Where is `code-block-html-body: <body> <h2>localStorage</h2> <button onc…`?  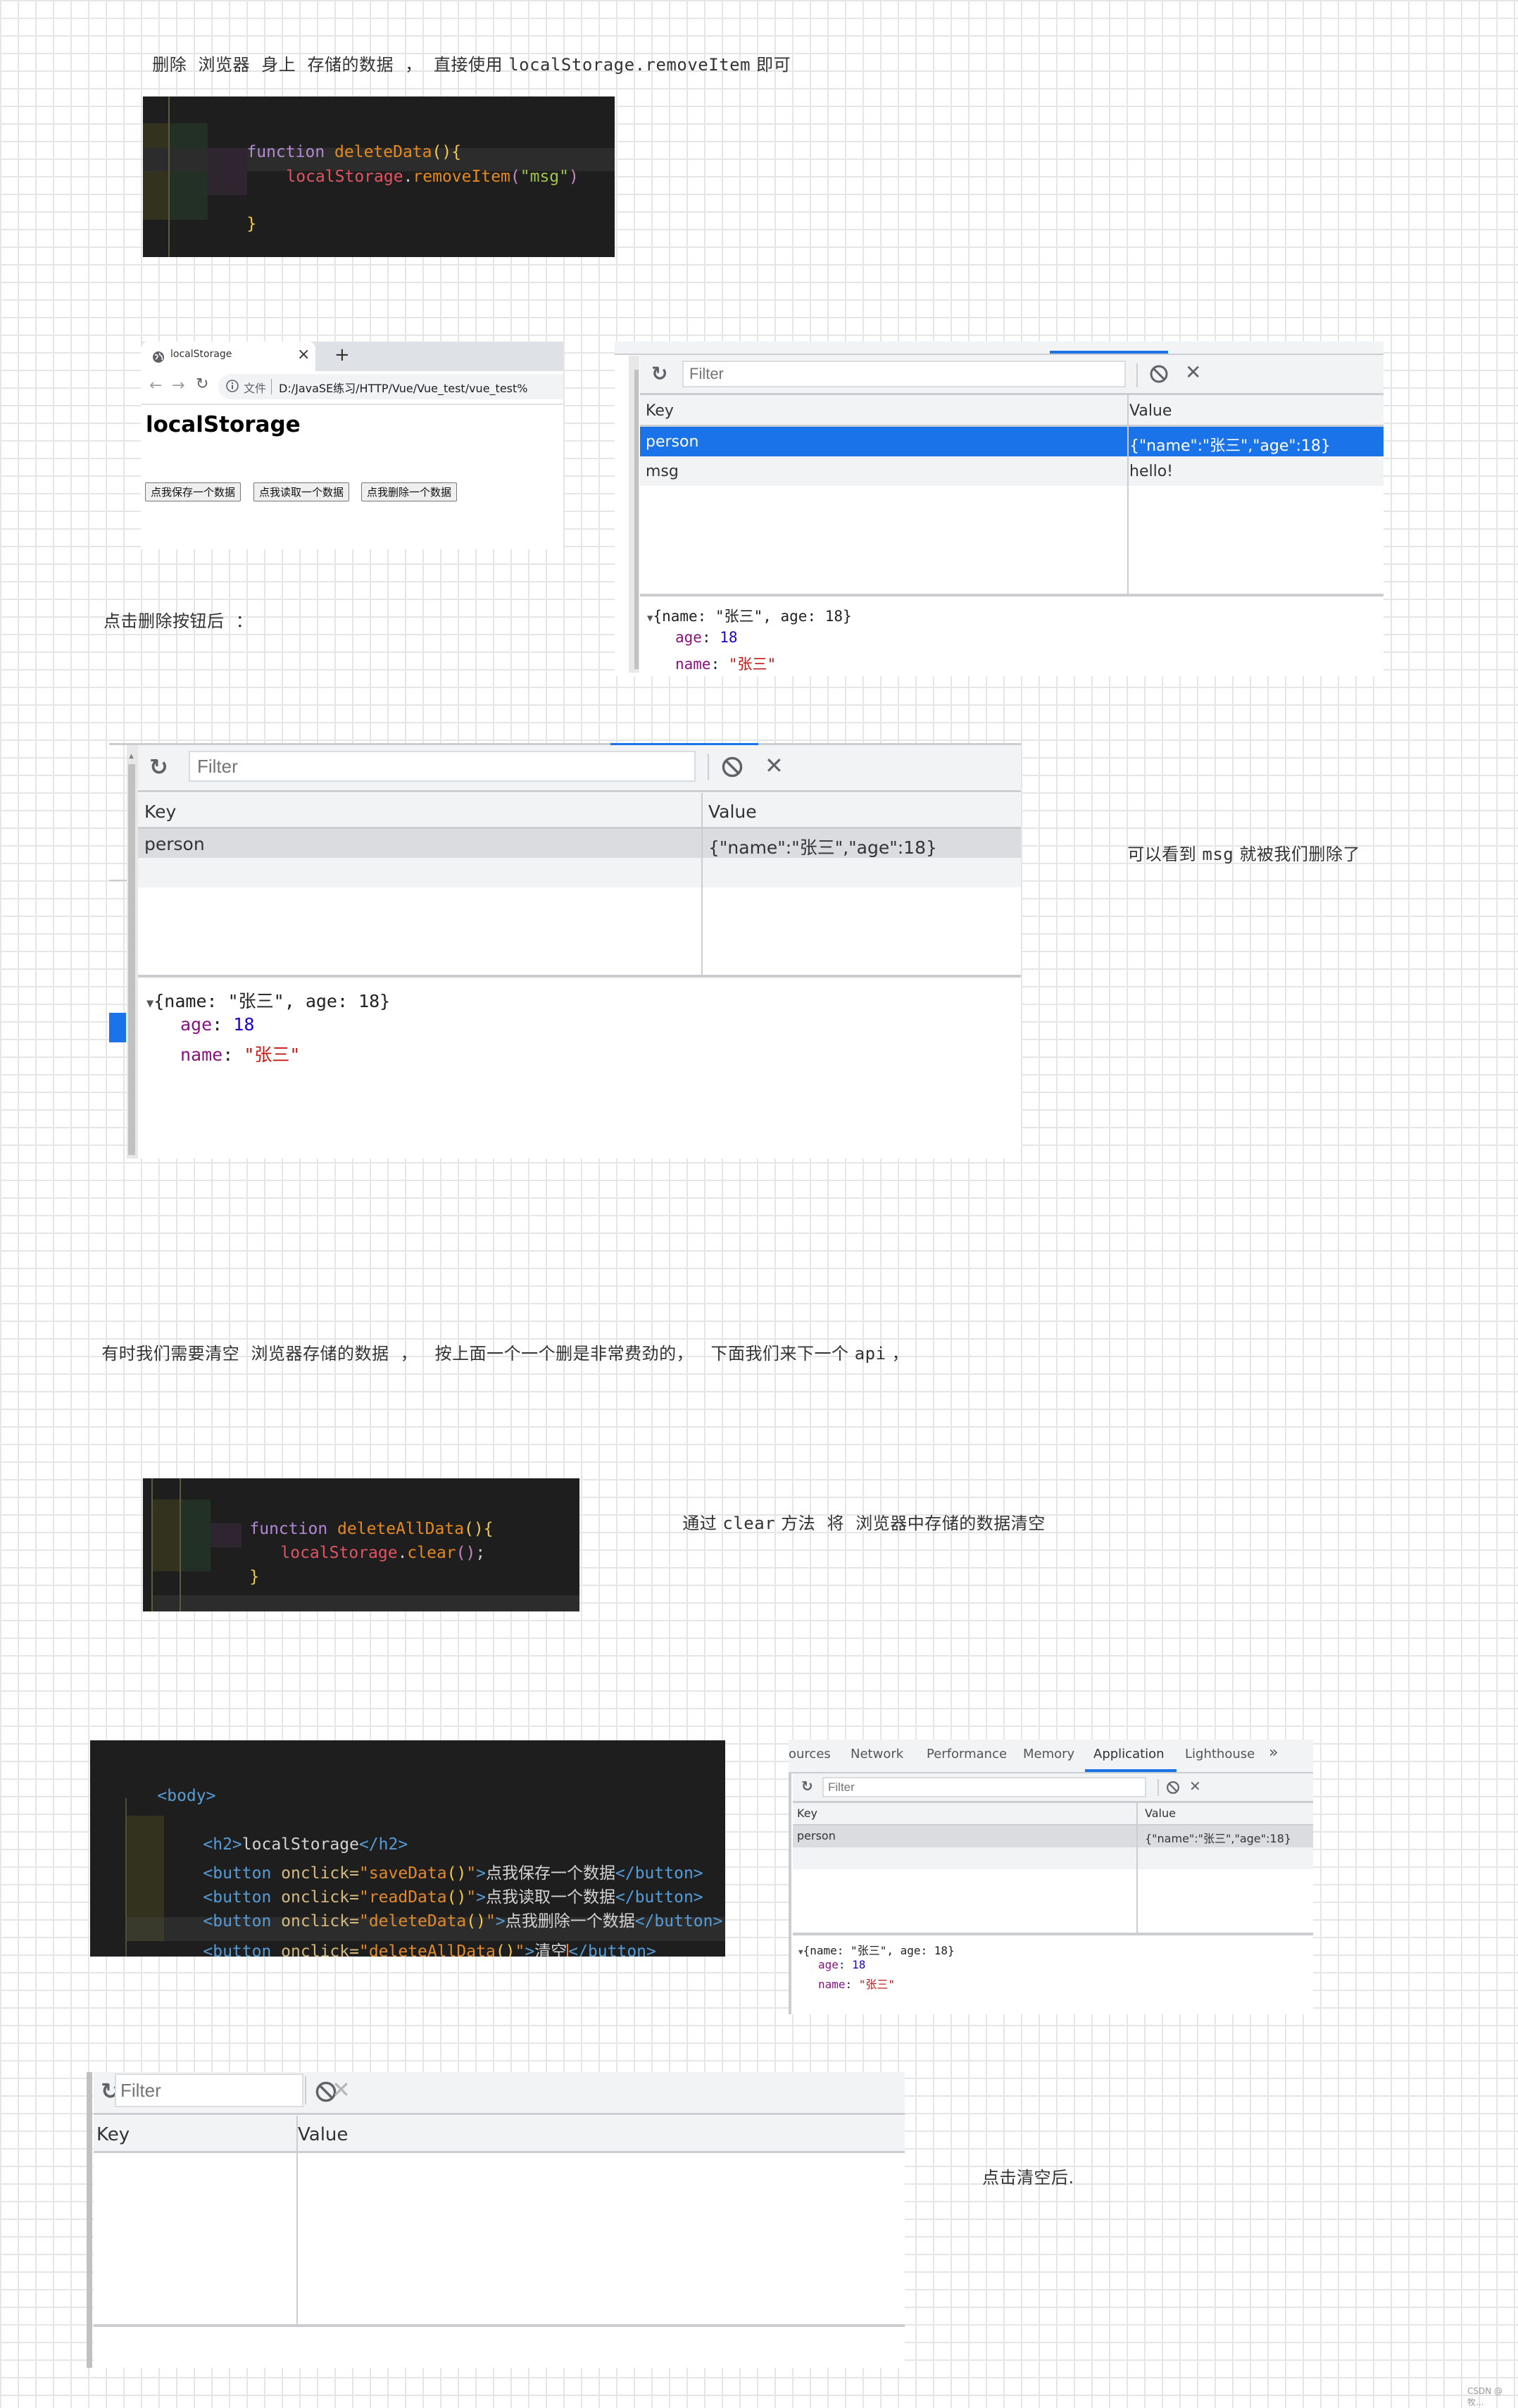 code-block-html-body: <body> <h2>localStorage</h2> <button onc… is located at coordinates (407, 1848).